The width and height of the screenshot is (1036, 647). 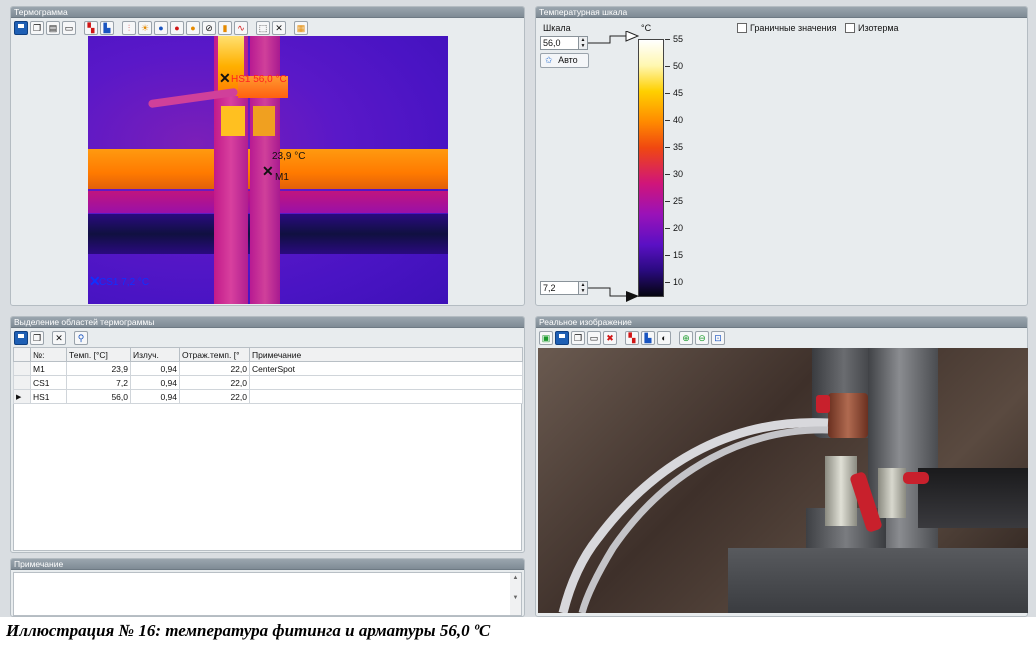 I want to click on sun-icon: ☀, so click(x=145, y=28).